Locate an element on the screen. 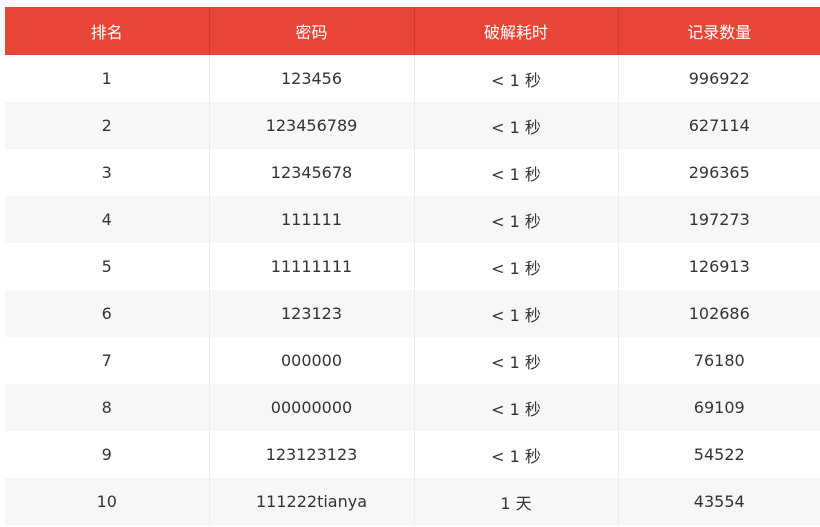 The width and height of the screenshot is (820, 527). table-row: 2 123456789 < 1 秒 627114 is located at coordinates (412, 125).